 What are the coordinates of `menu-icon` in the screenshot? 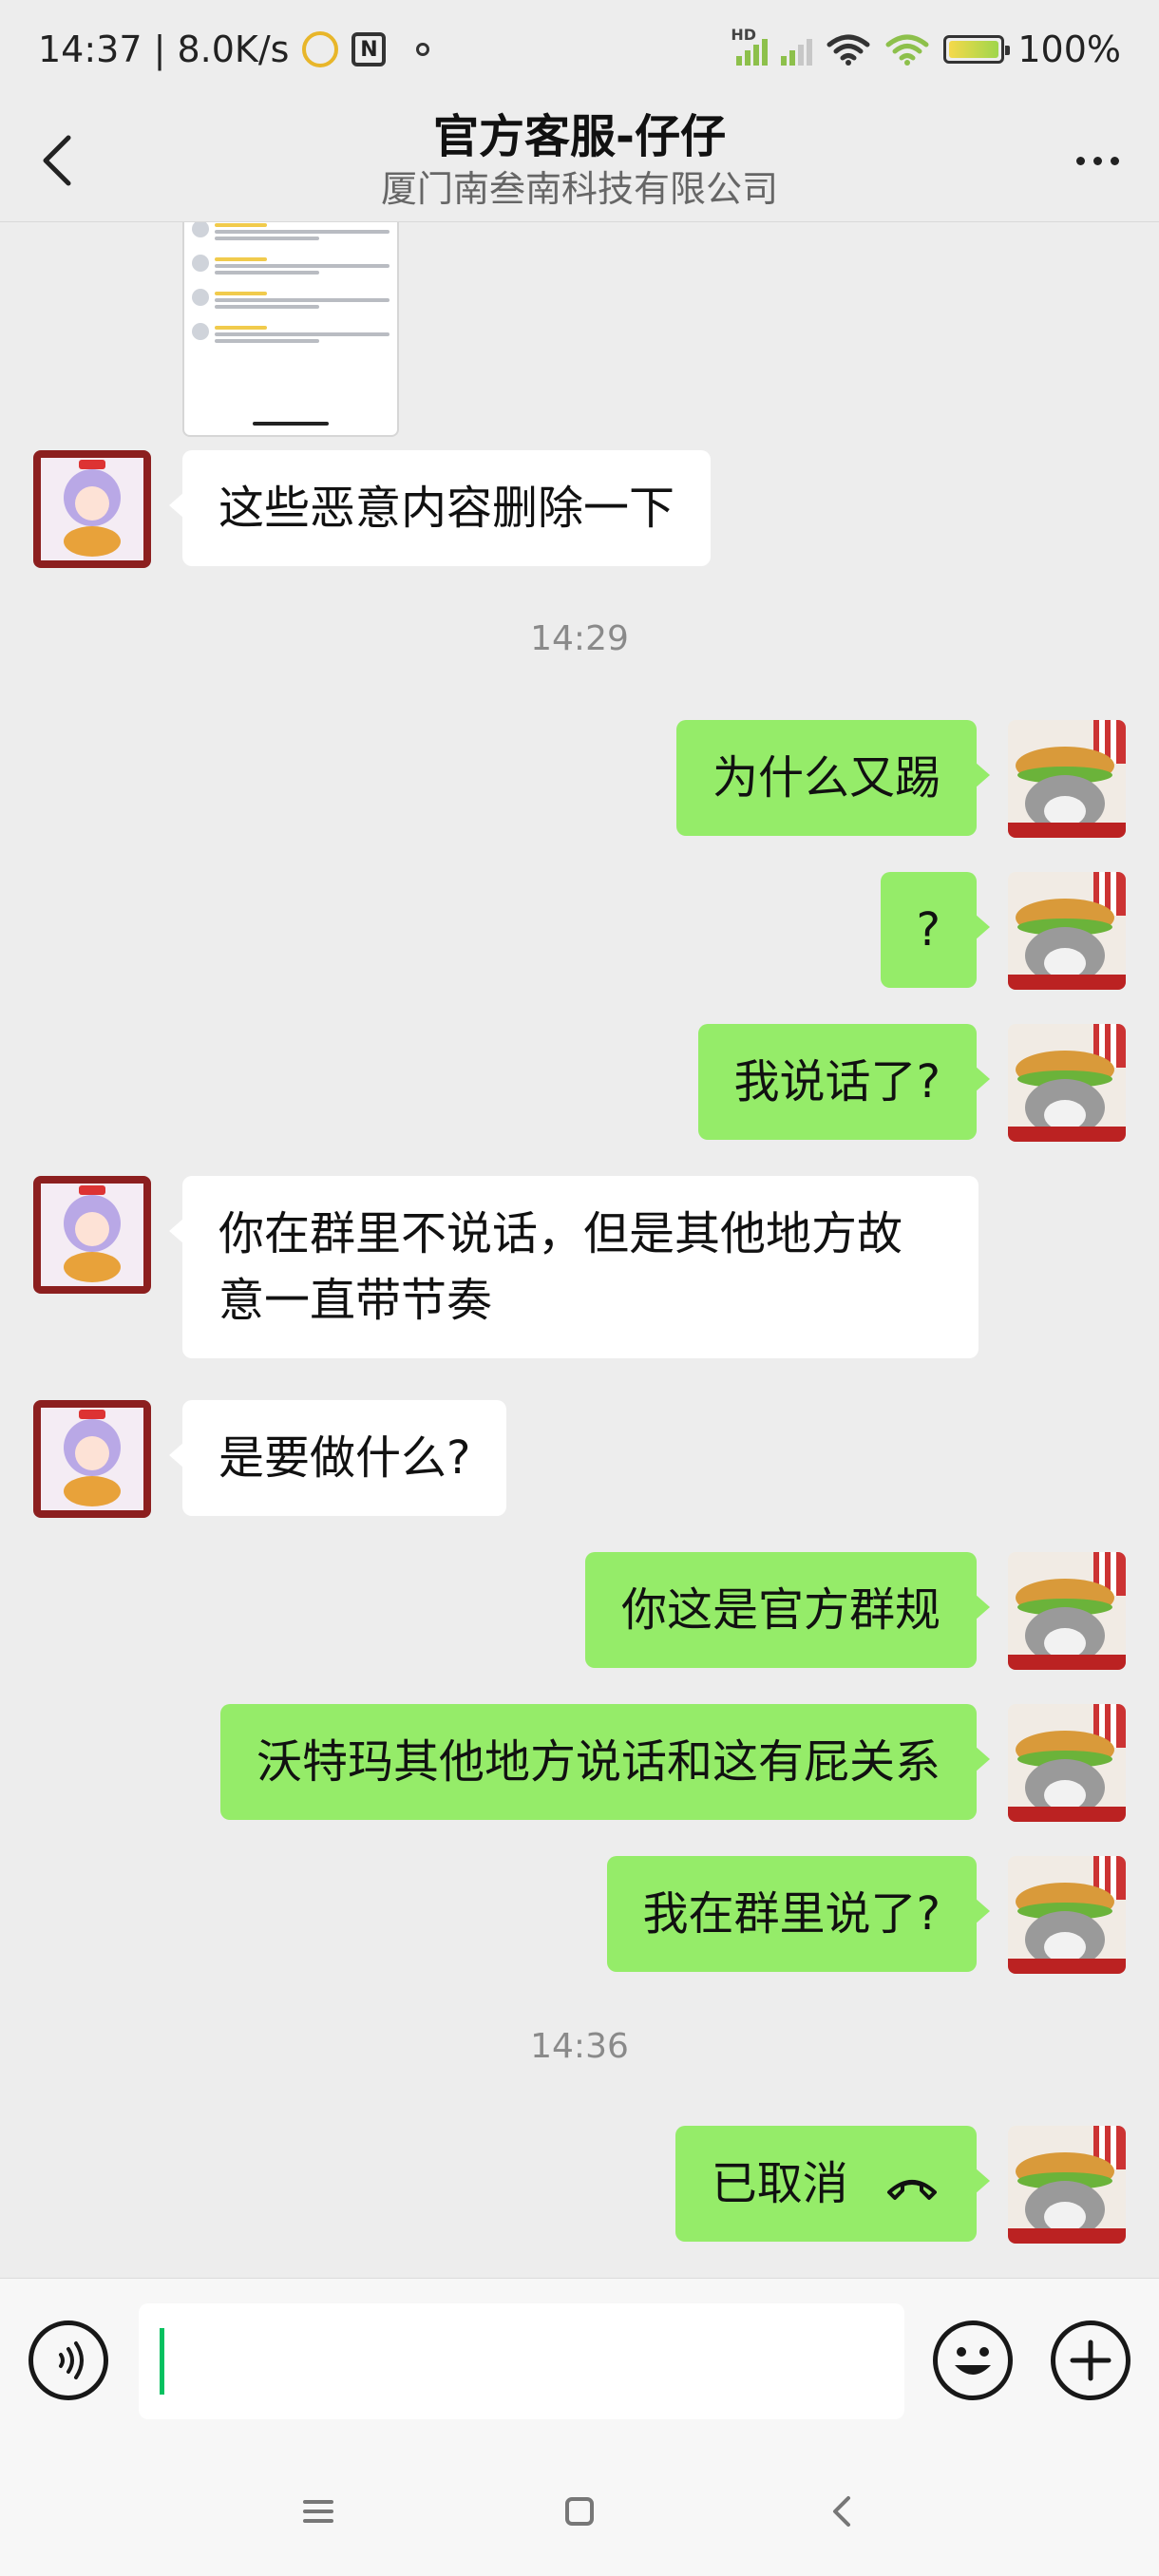 It's located at (318, 2511).